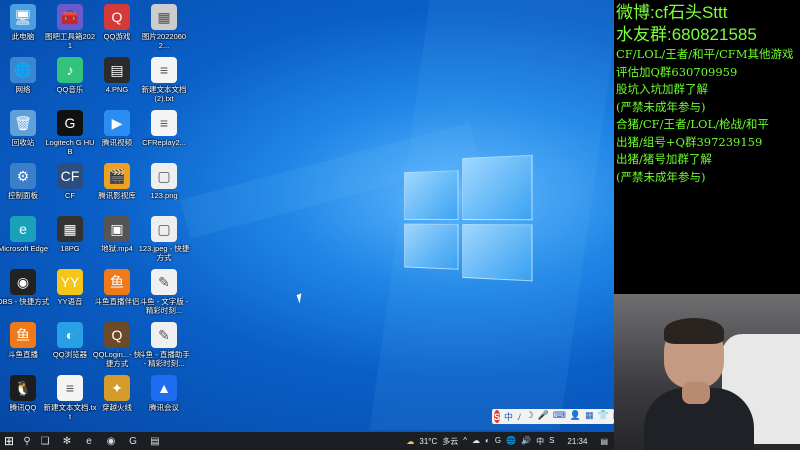 The height and width of the screenshot is (450, 800). I want to click on app-icon: 🗑, so click(23, 123).